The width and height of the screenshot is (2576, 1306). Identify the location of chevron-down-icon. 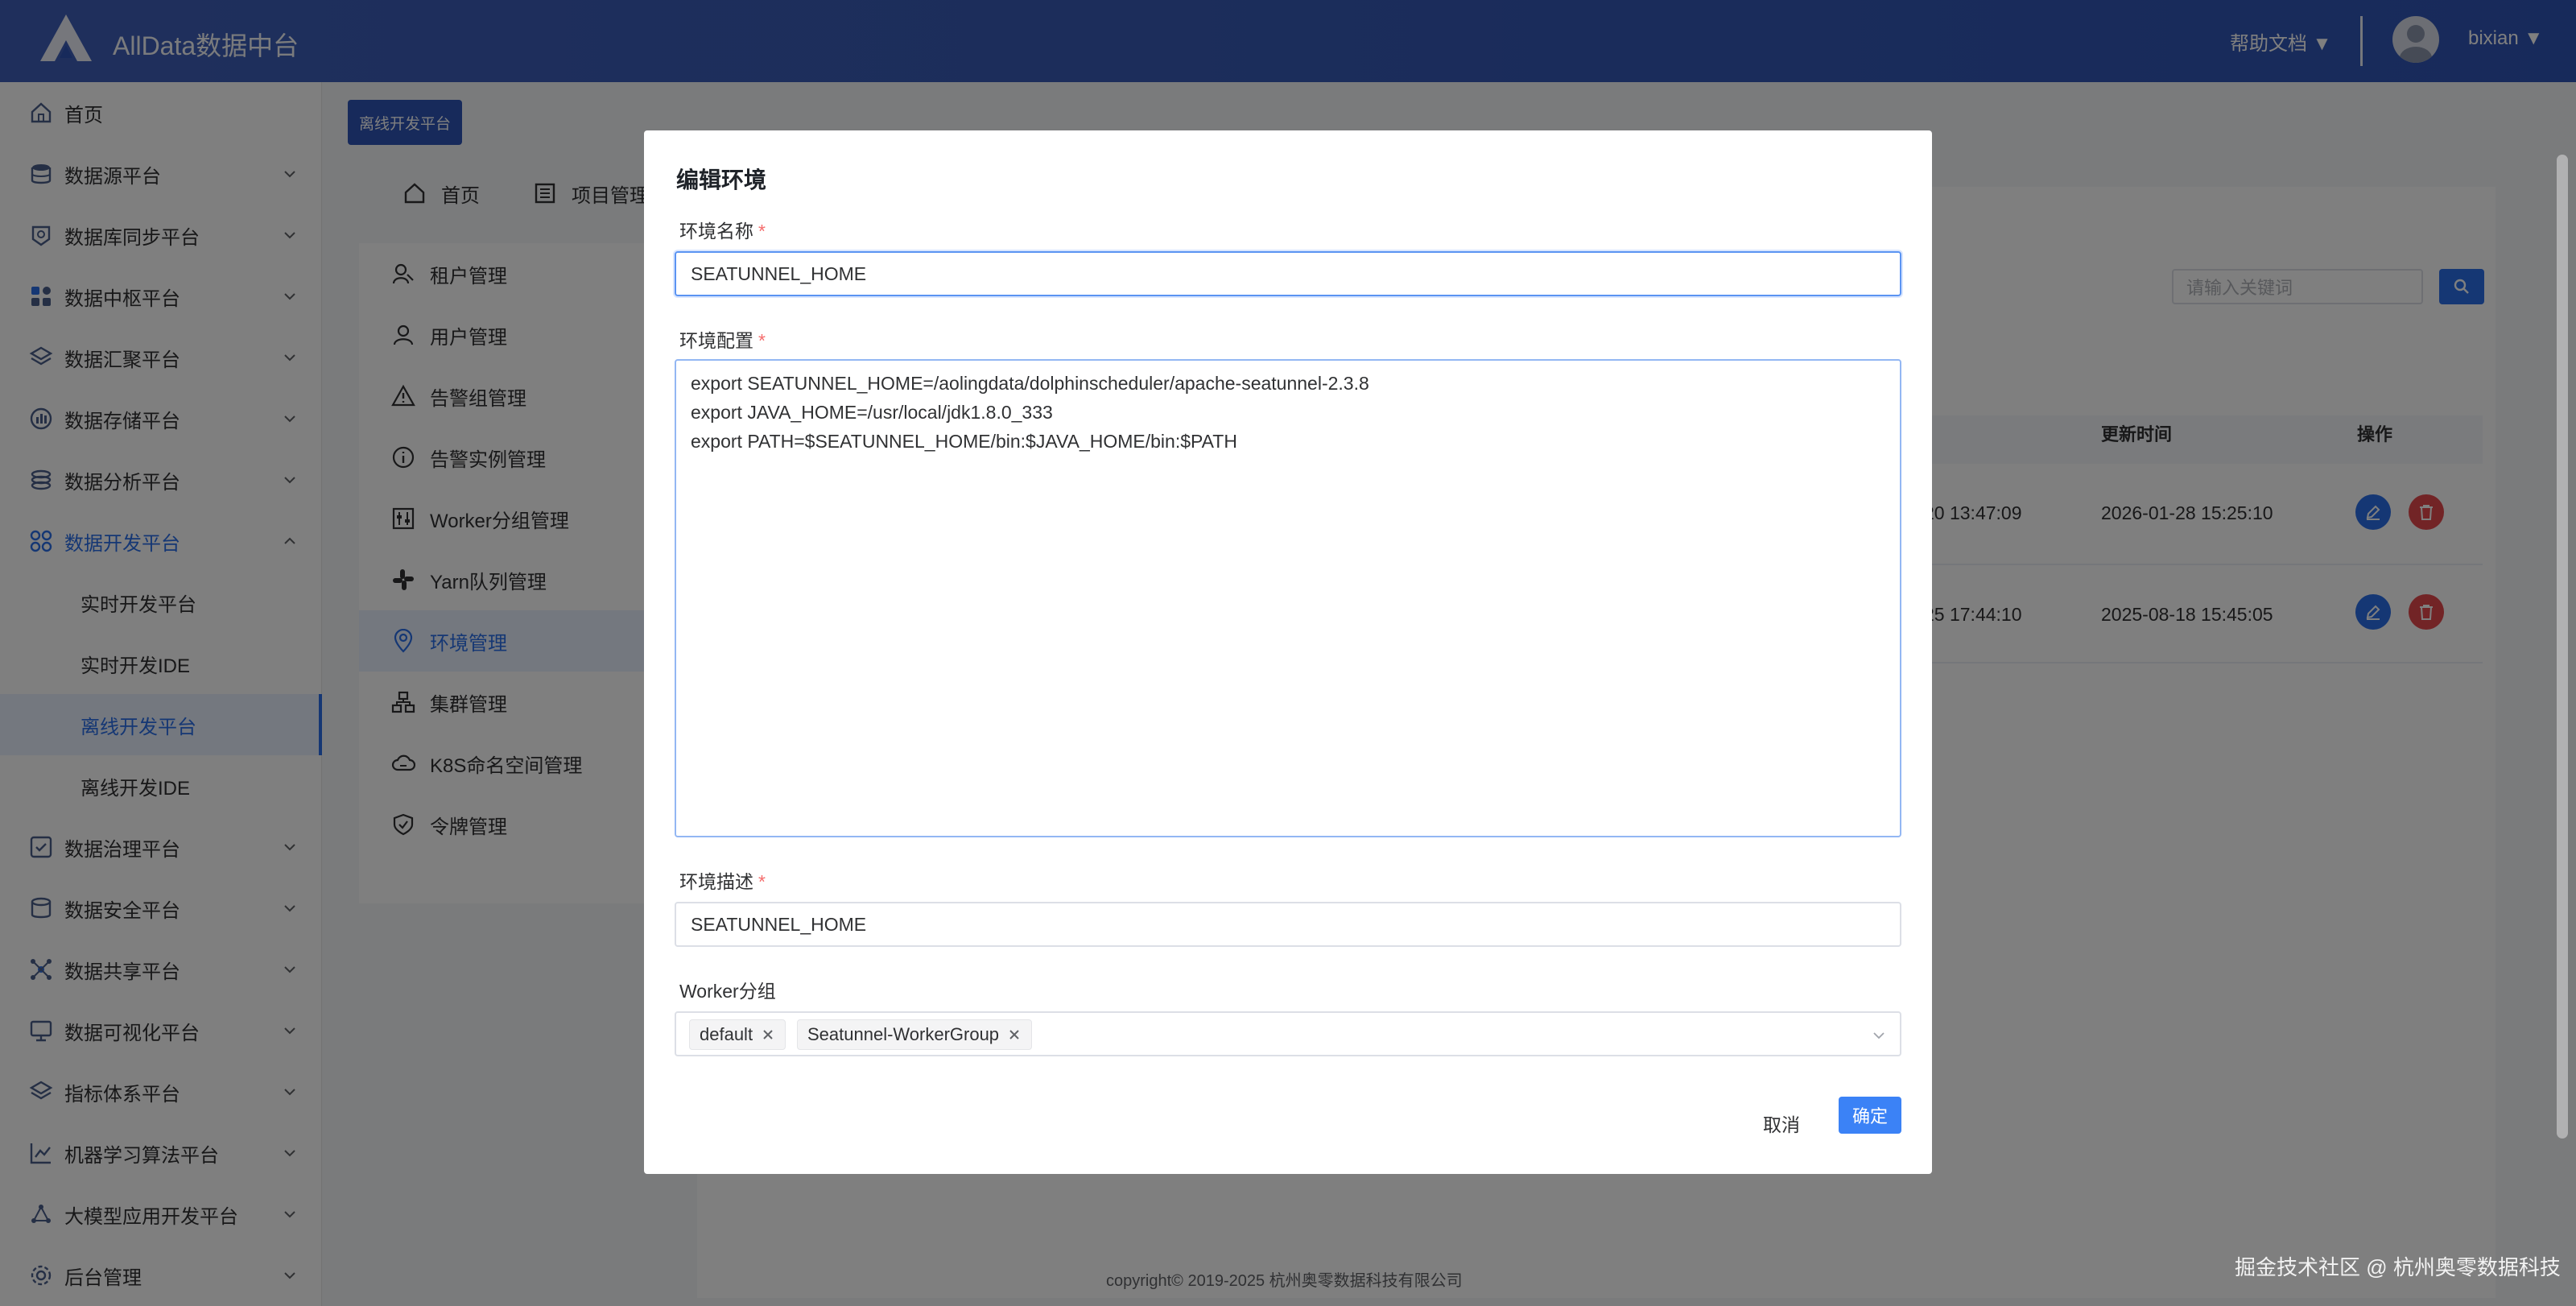
(1879, 1035).